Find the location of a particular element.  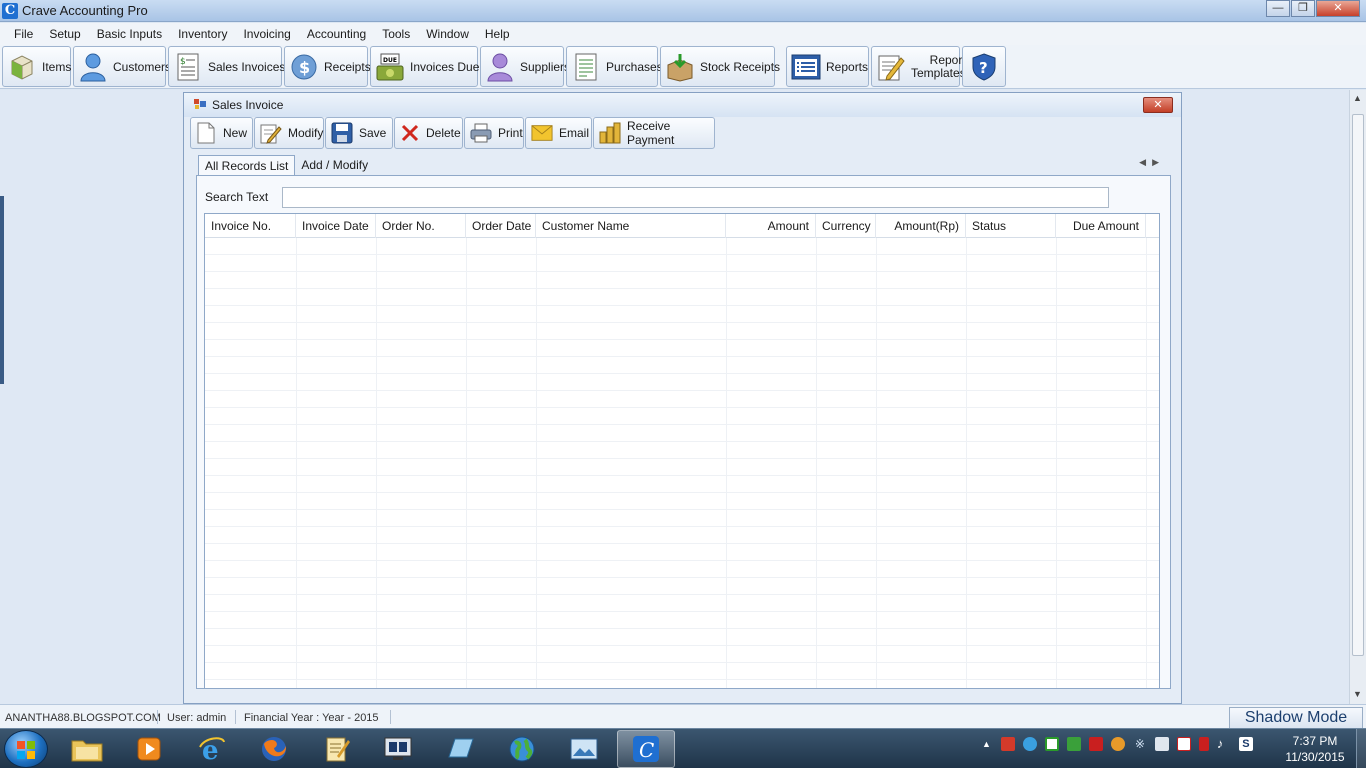

menu-file: File is located at coordinates (23, 34).